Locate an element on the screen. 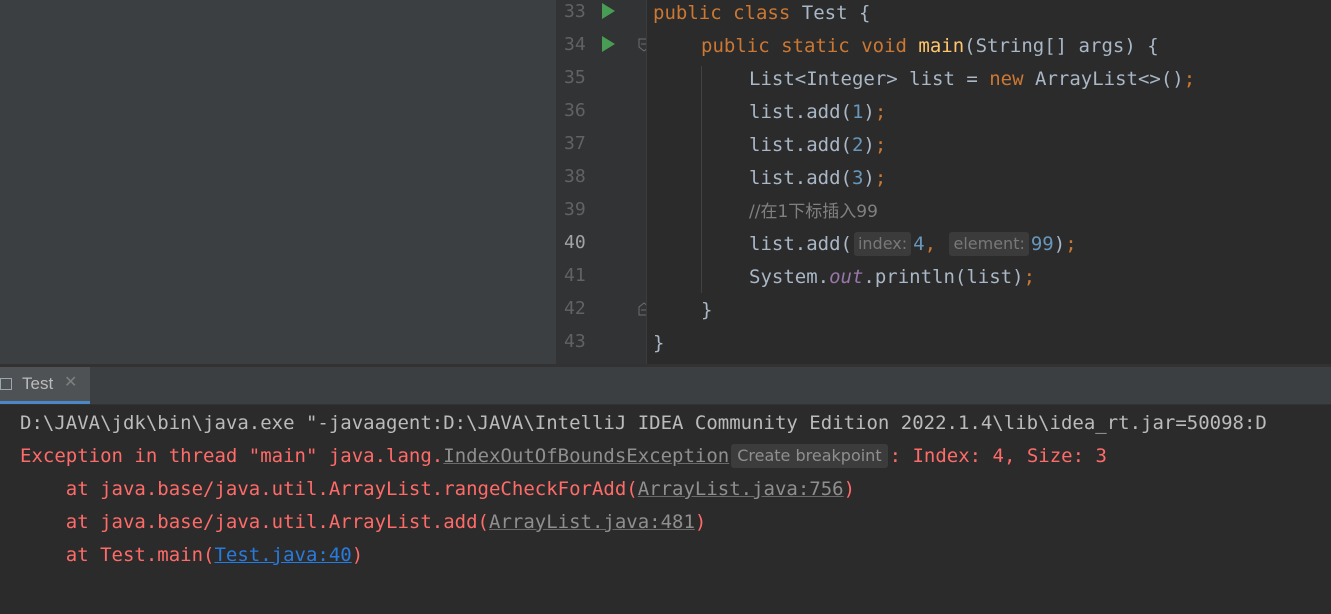 The image size is (1331, 614). gutter-line: 35 is located at coordinates (601, 79).